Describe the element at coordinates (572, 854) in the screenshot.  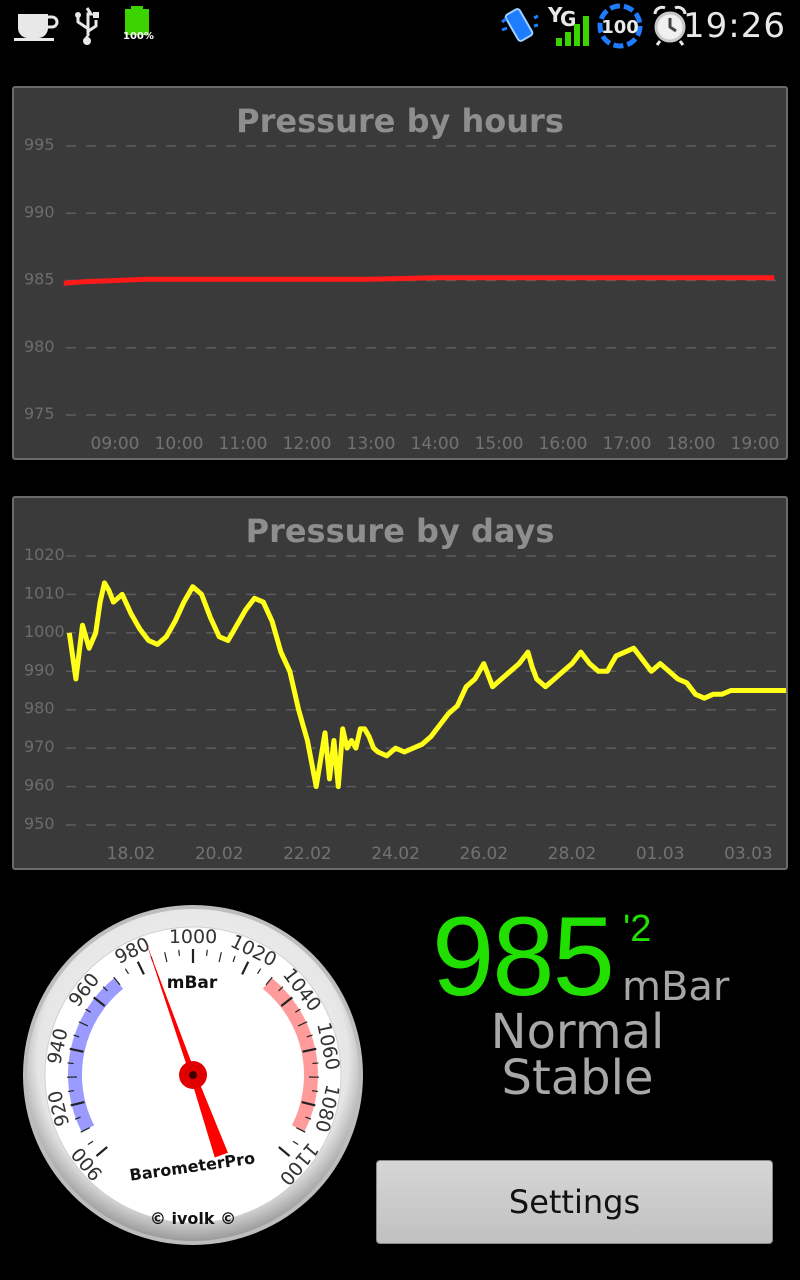
I see `x-tick-label: 28.02` at that location.